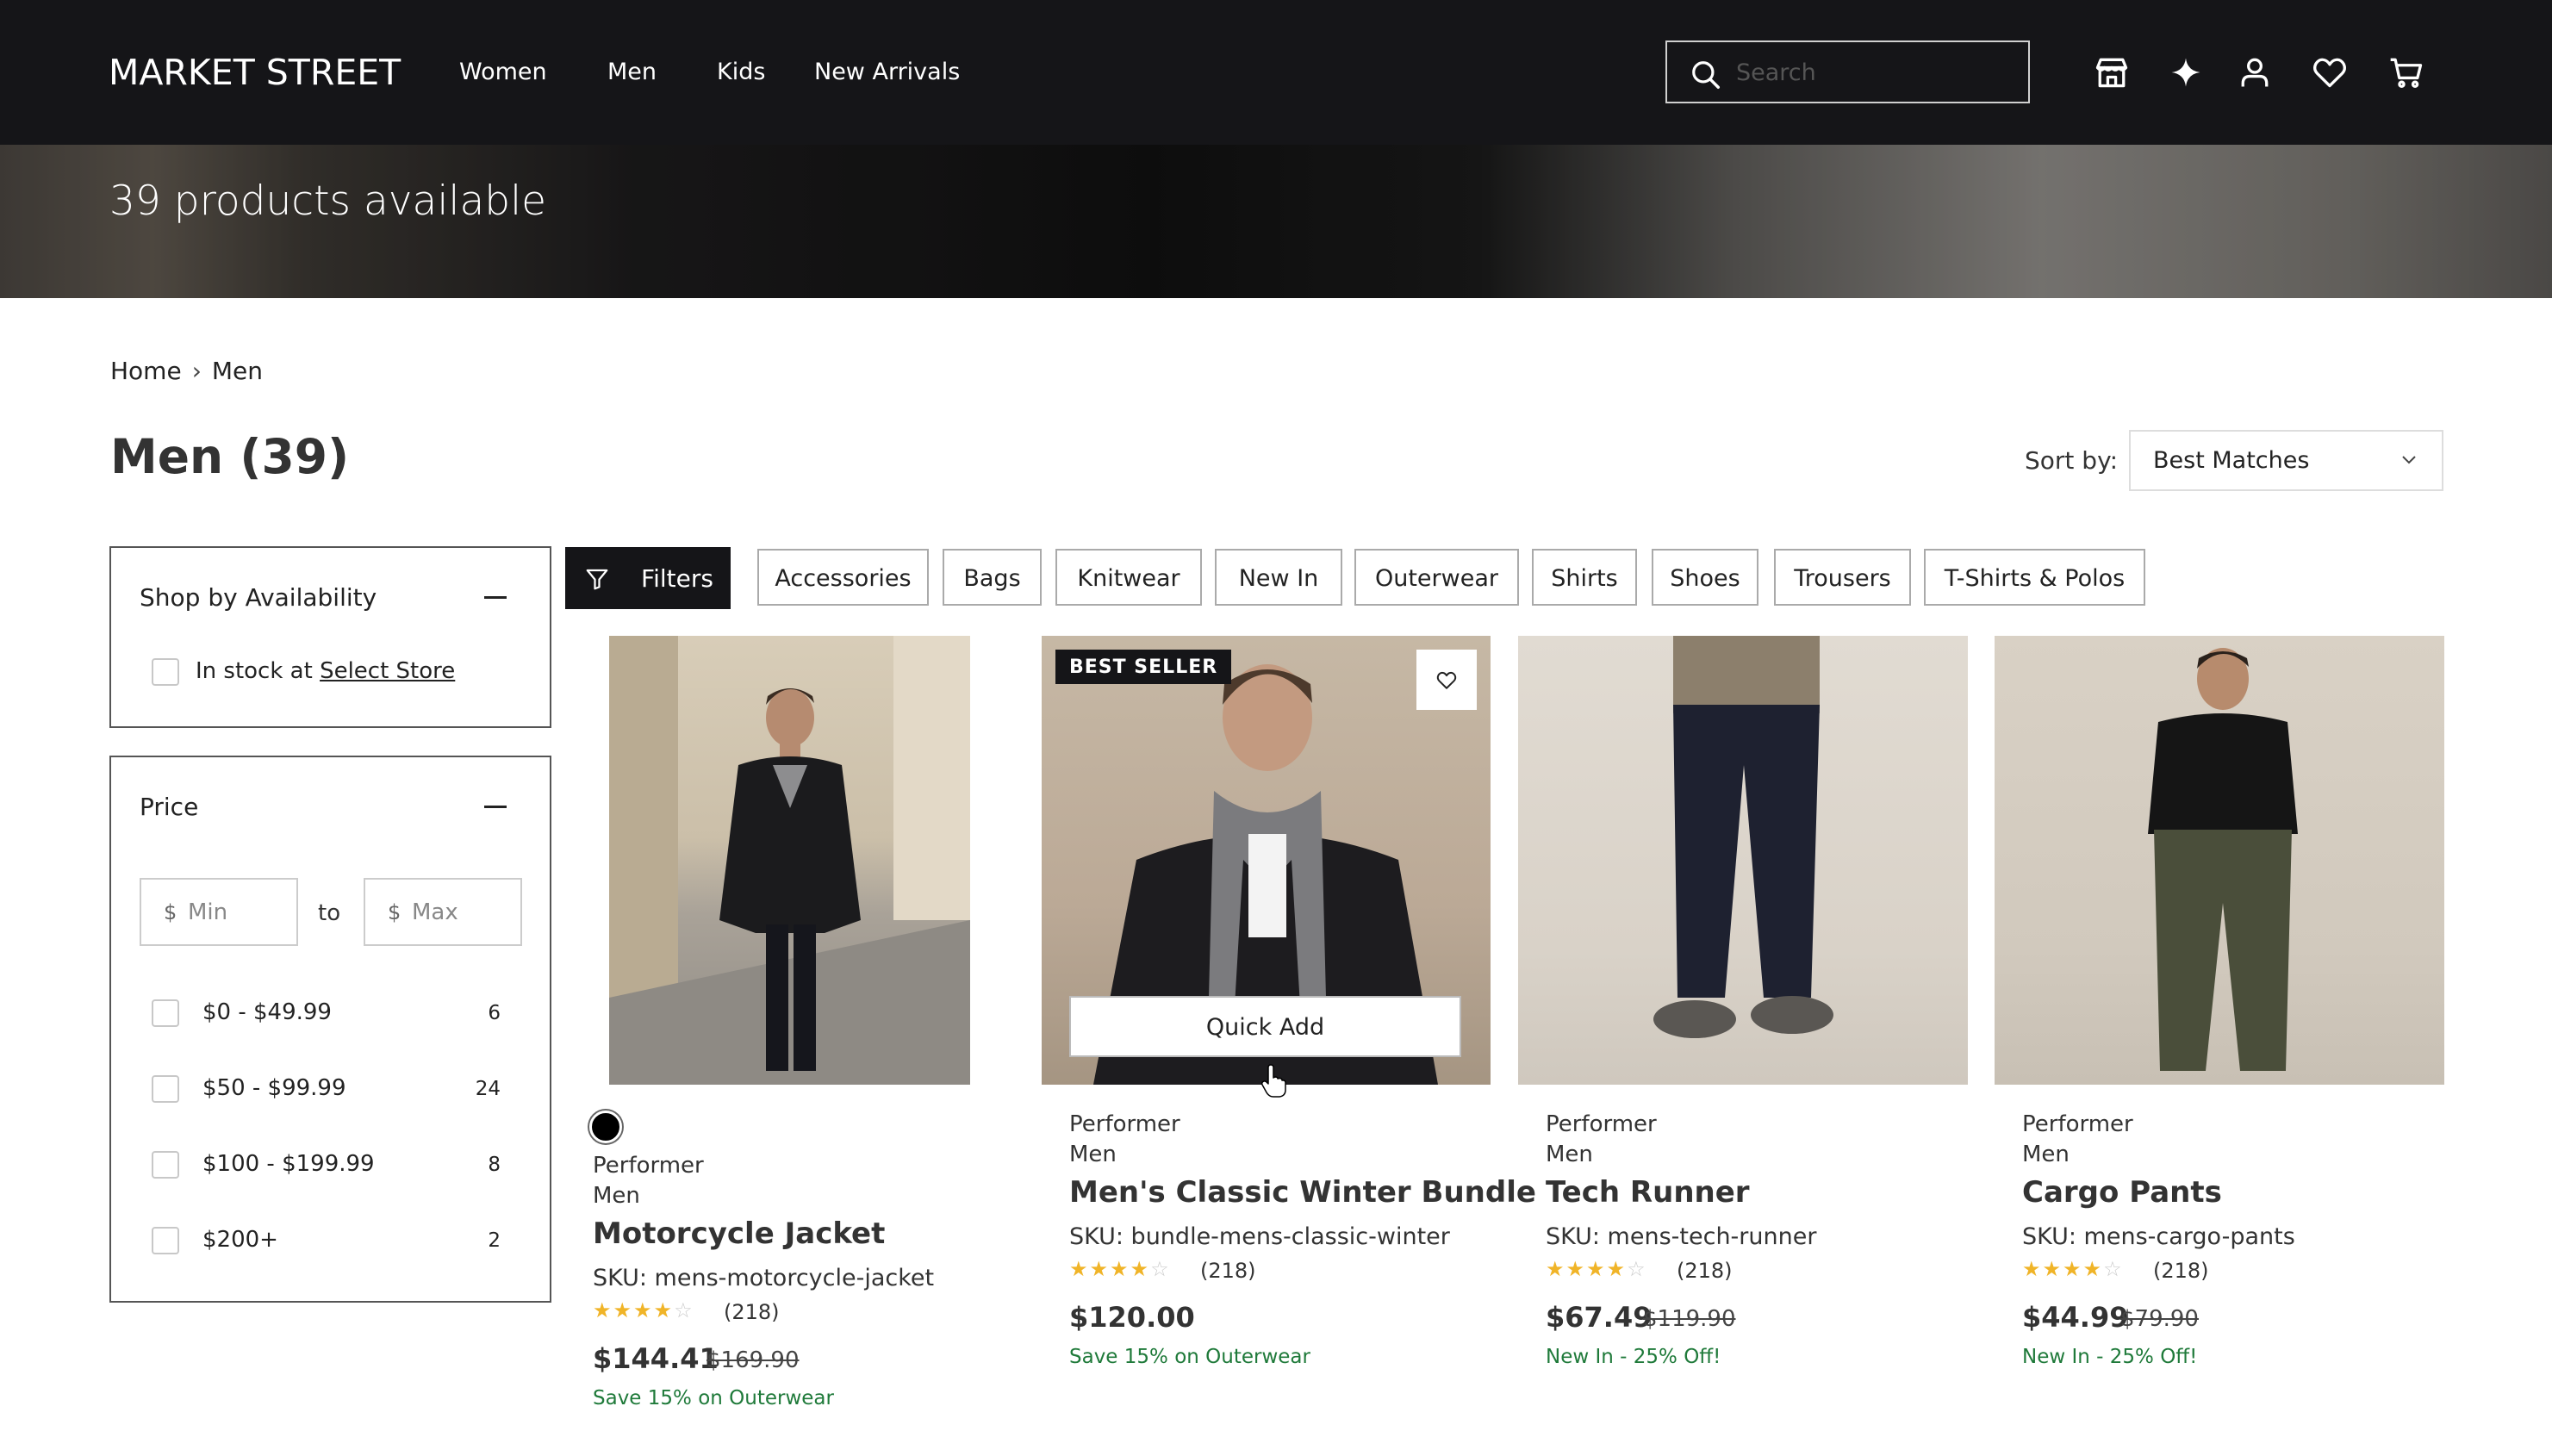  I want to click on chip-bags: Bags, so click(993, 577).